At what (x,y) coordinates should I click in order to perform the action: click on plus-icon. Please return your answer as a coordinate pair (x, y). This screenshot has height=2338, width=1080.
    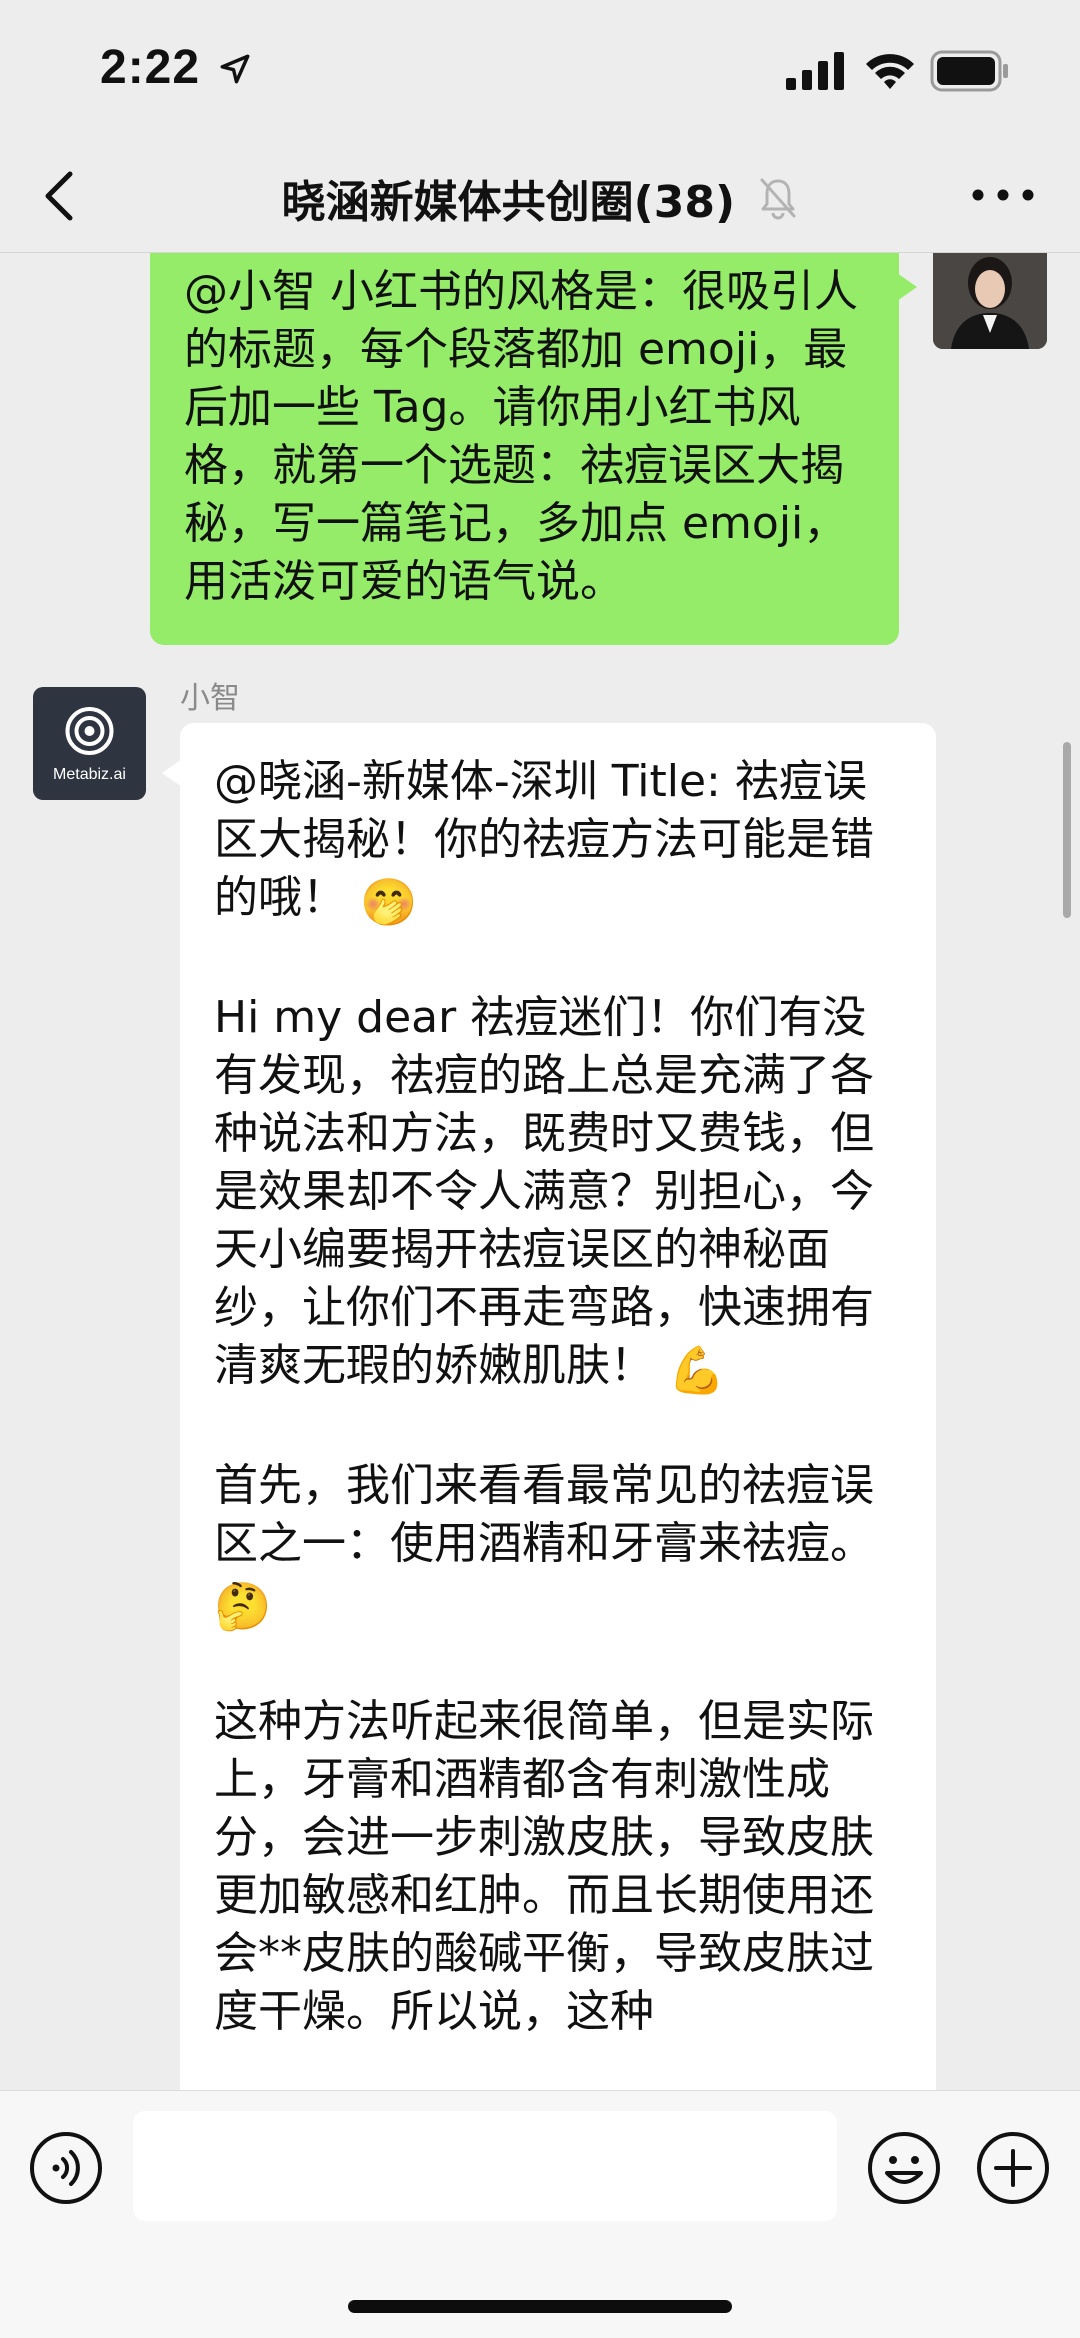
    Looking at the image, I should click on (1013, 2168).